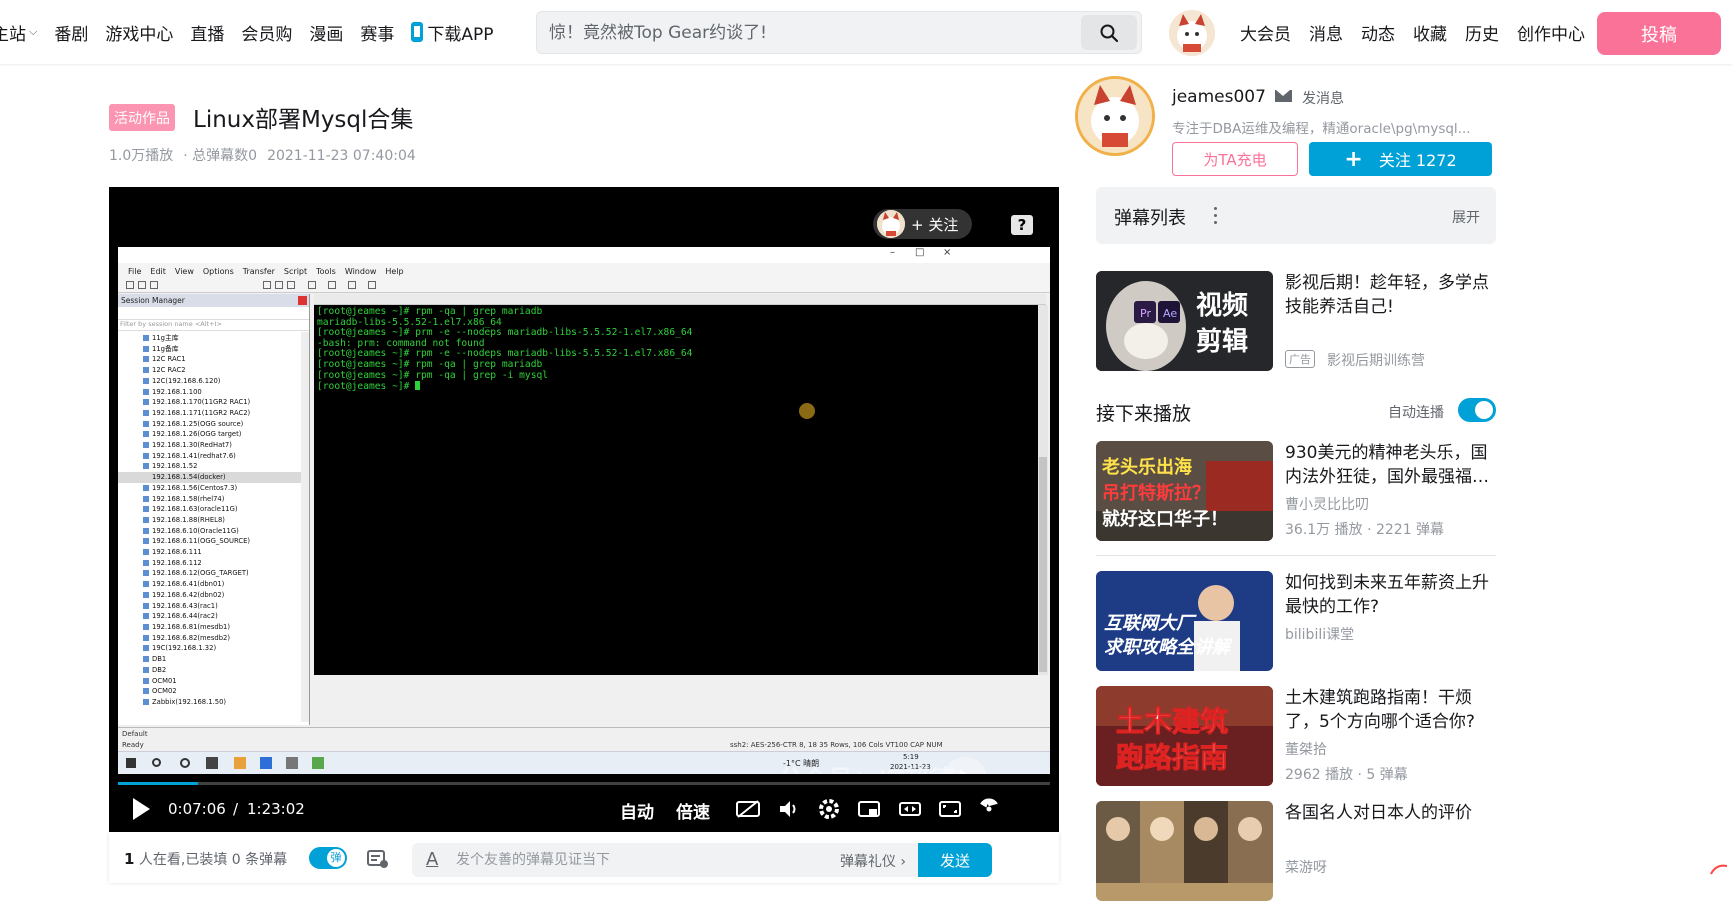  Describe the element at coordinates (226, 616) in the screenshot. I see `session-item: 192.168.6.44(rac2)` at that location.